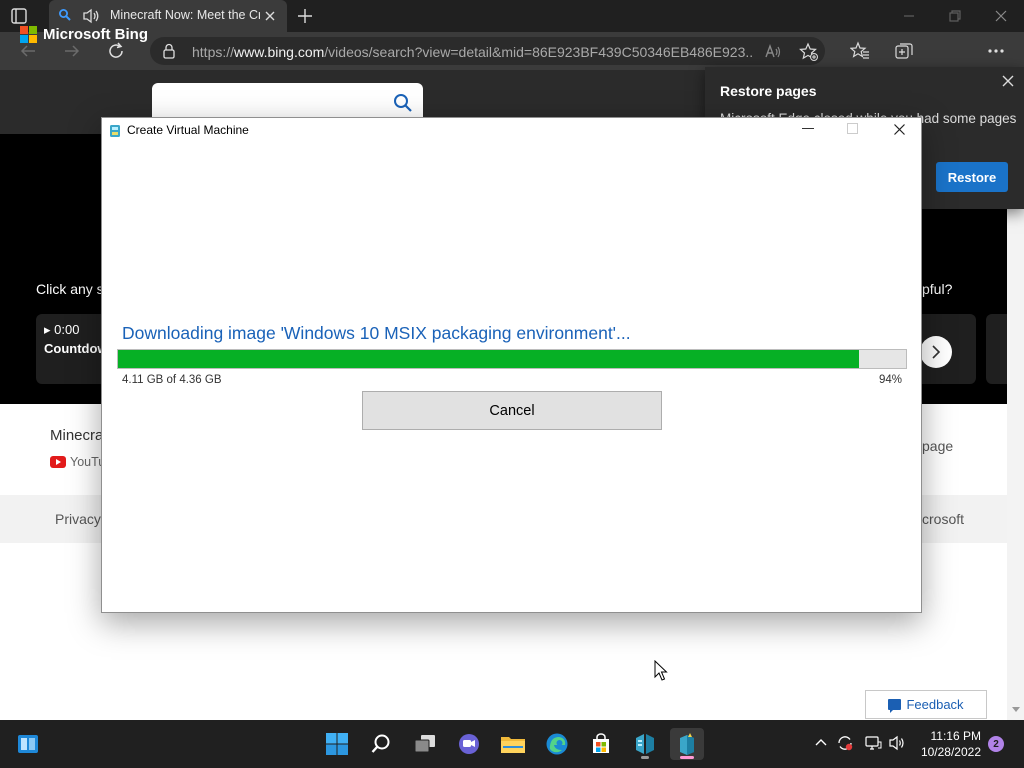 Image resolution: width=1024 pixels, height=768 pixels. Describe the element at coordinates (808, 128) in the screenshot. I see `dialog-minimize-icon` at that location.